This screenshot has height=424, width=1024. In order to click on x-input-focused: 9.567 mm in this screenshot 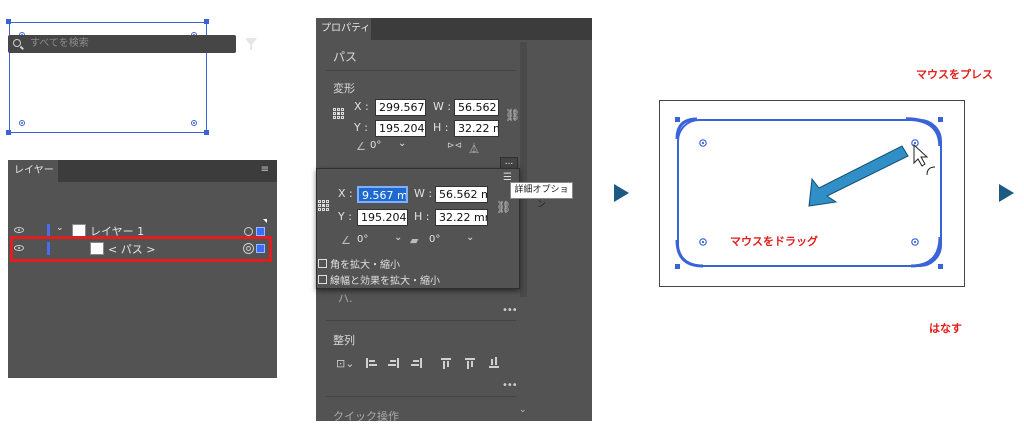, I will do `click(382, 194)`.